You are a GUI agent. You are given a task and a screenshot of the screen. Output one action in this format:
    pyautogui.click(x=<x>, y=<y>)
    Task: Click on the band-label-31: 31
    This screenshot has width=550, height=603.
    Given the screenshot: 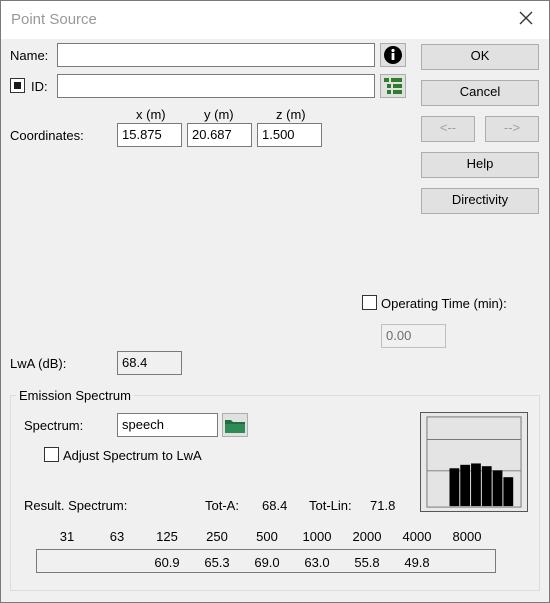 What is the action you would take?
    pyautogui.click(x=67, y=536)
    